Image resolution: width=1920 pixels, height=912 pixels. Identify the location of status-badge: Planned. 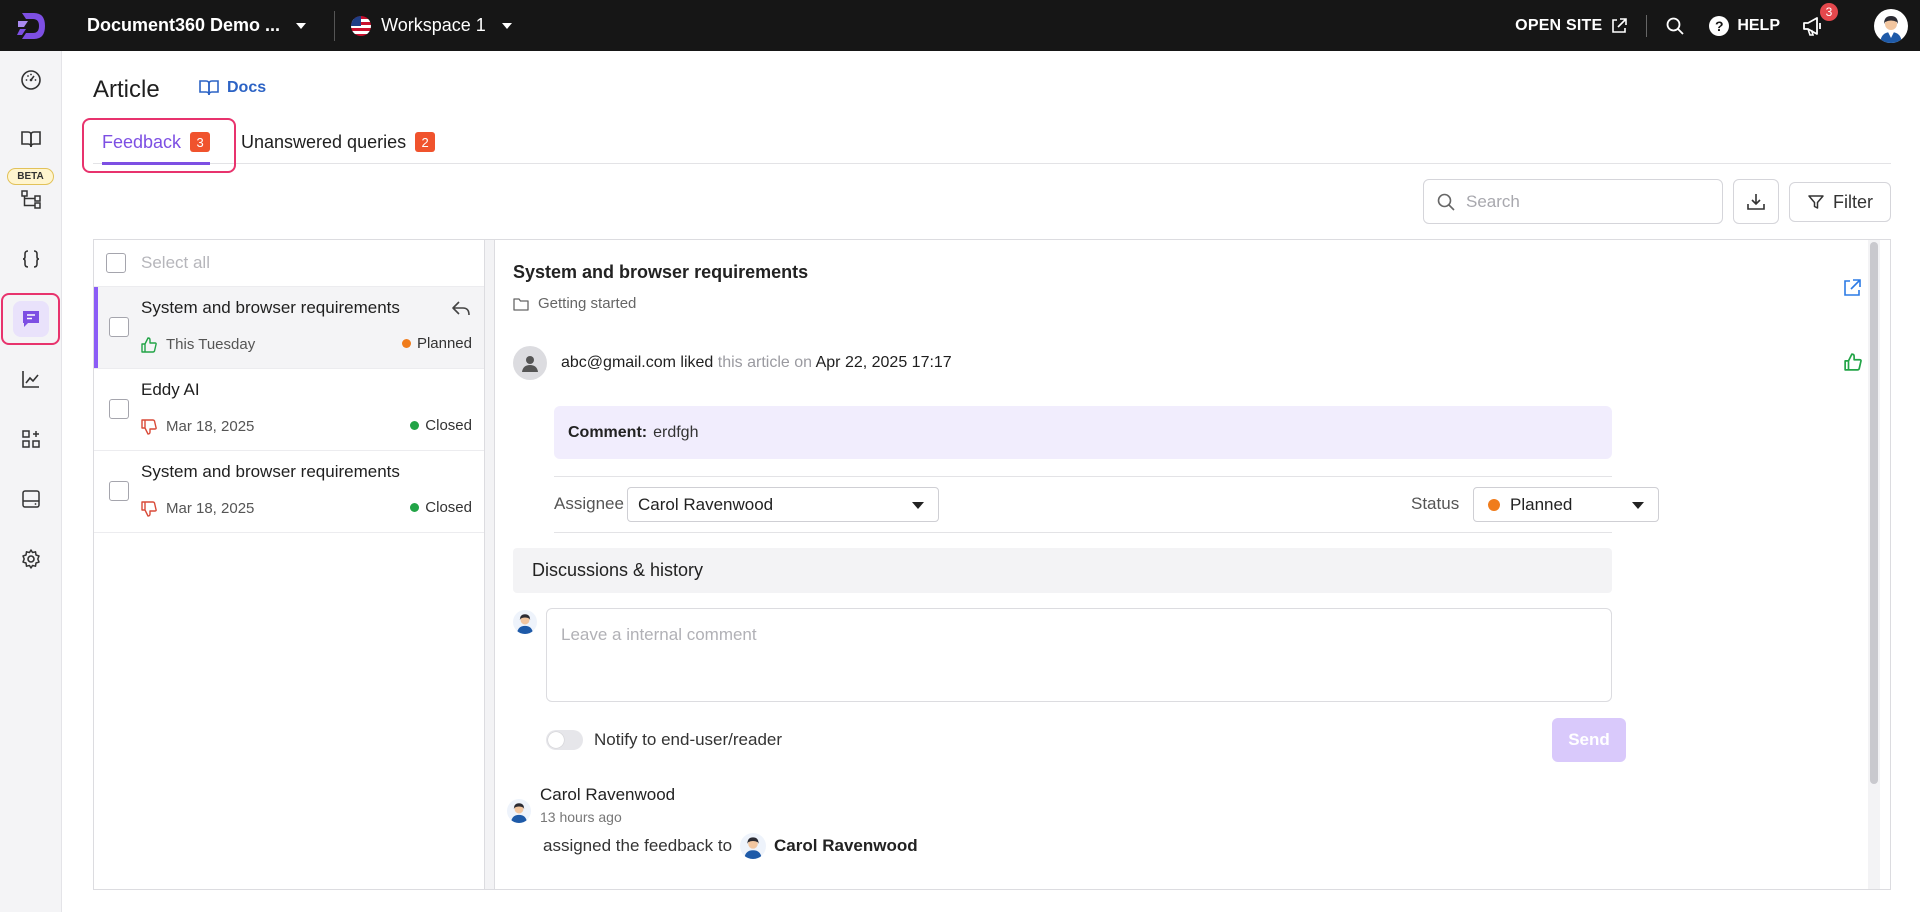
(436, 343).